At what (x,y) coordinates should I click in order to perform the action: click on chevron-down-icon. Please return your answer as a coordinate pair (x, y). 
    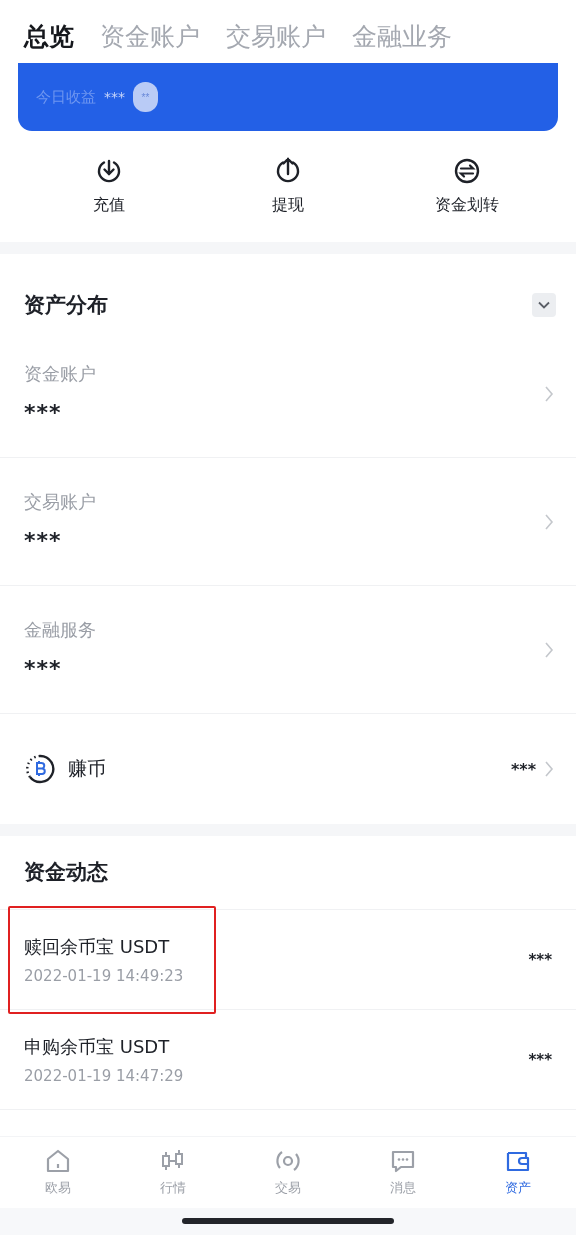
    Looking at the image, I should click on (544, 305).